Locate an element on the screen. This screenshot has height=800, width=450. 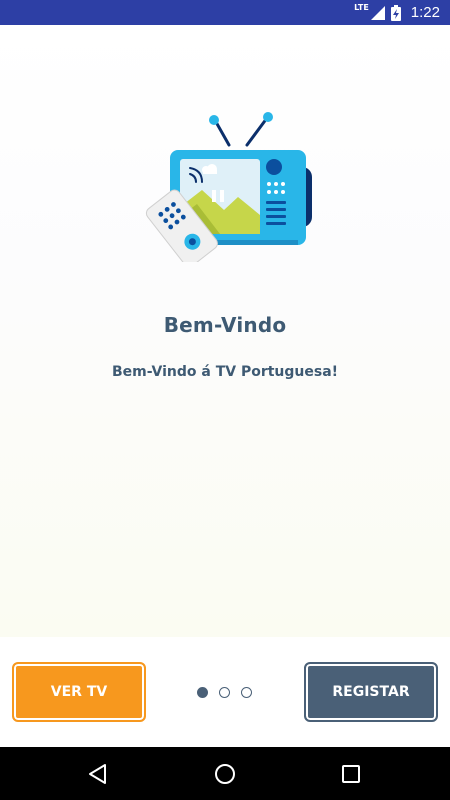
tv-illustration-icon is located at coordinates (228, 187).